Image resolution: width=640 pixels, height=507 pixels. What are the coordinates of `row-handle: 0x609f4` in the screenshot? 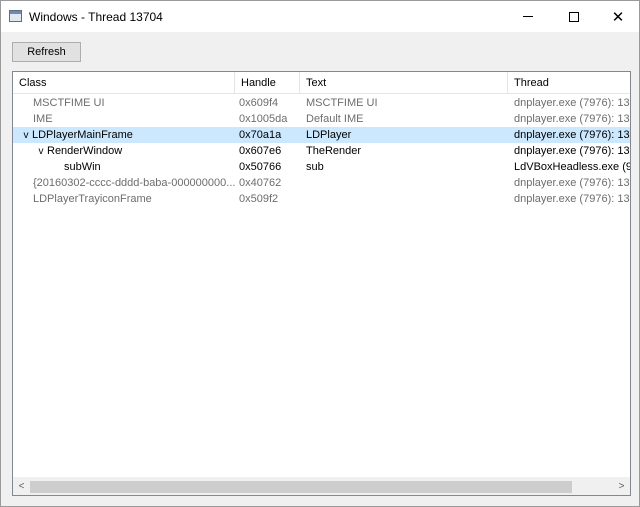 It's located at (259, 103).